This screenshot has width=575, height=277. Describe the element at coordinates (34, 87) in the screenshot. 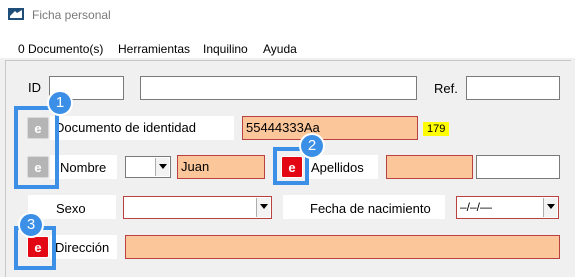

I see `id-label: ID` at that location.